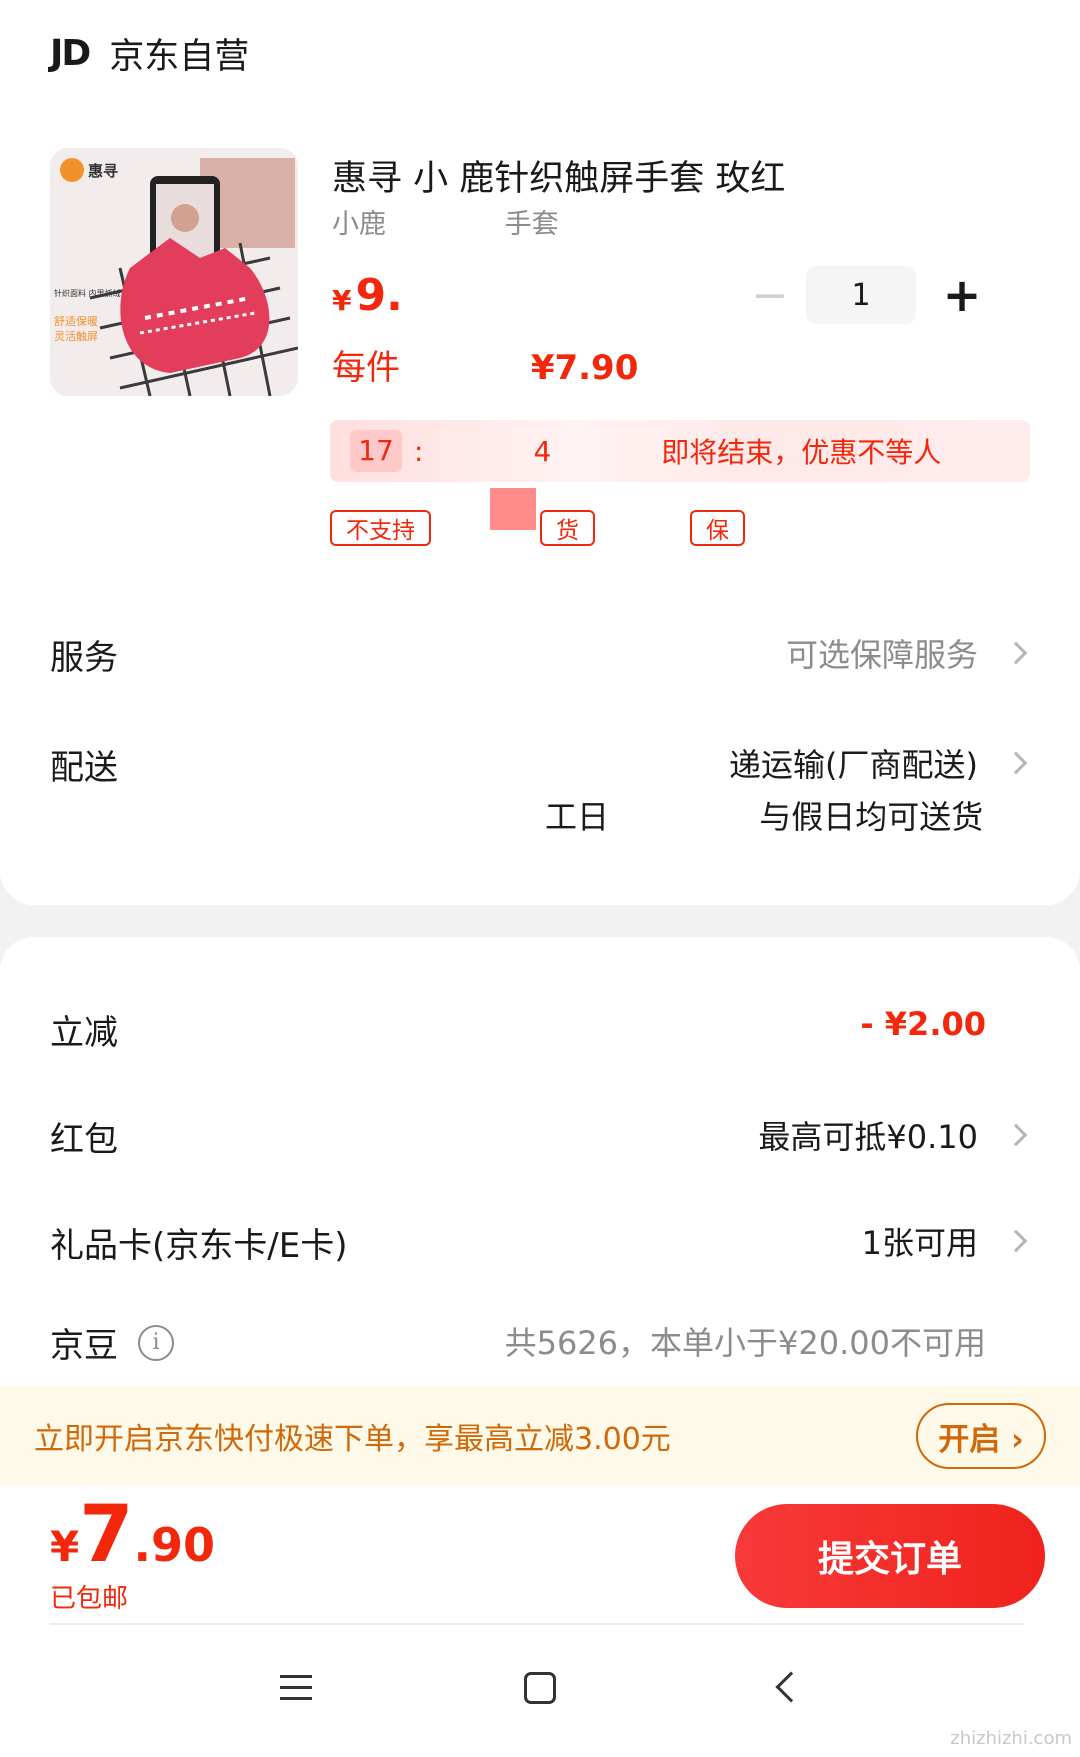 The width and height of the screenshot is (1080, 1757). What do you see at coordinates (890, 1556) in the screenshot?
I see `submit-order-button: 提交订单` at bounding box center [890, 1556].